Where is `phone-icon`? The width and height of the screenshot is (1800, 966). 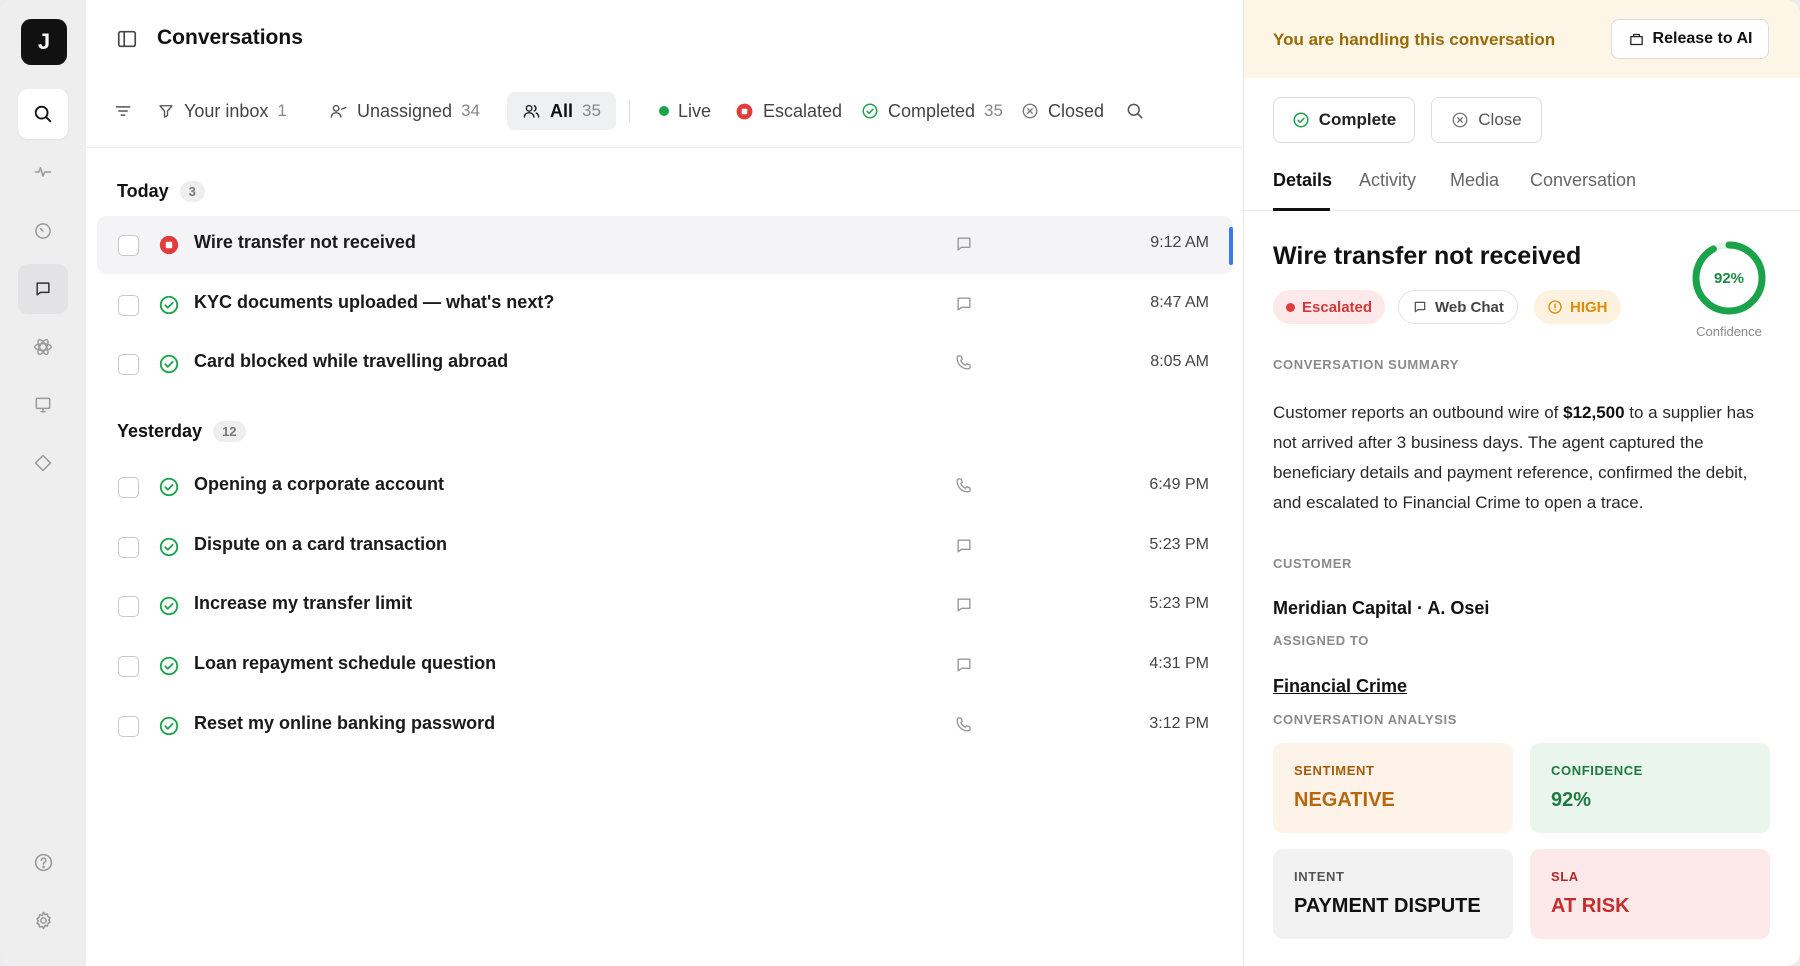 phone-icon is located at coordinates (963, 362).